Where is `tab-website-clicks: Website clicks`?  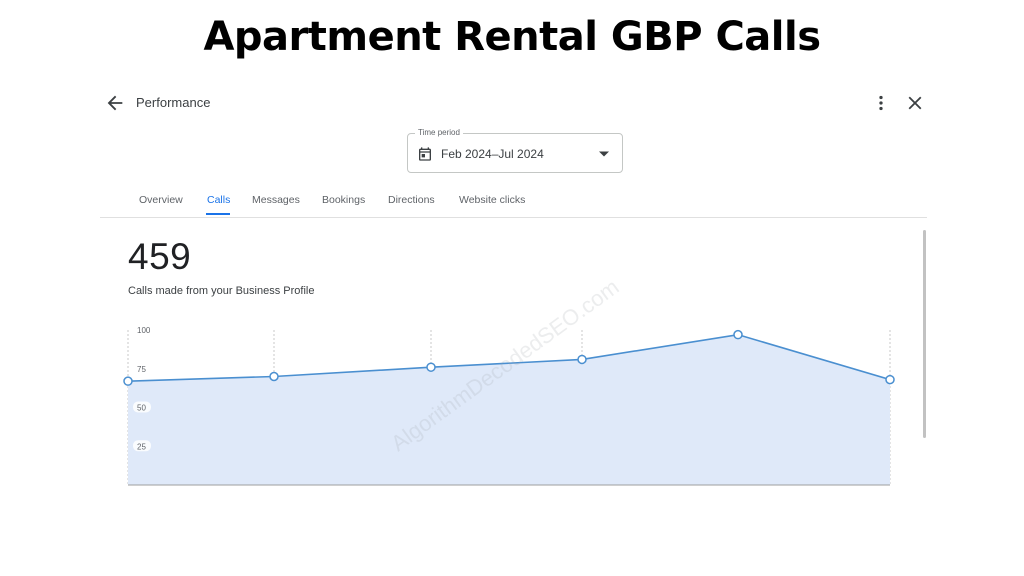
tab-website-clicks: Website clicks is located at coordinates (492, 200).